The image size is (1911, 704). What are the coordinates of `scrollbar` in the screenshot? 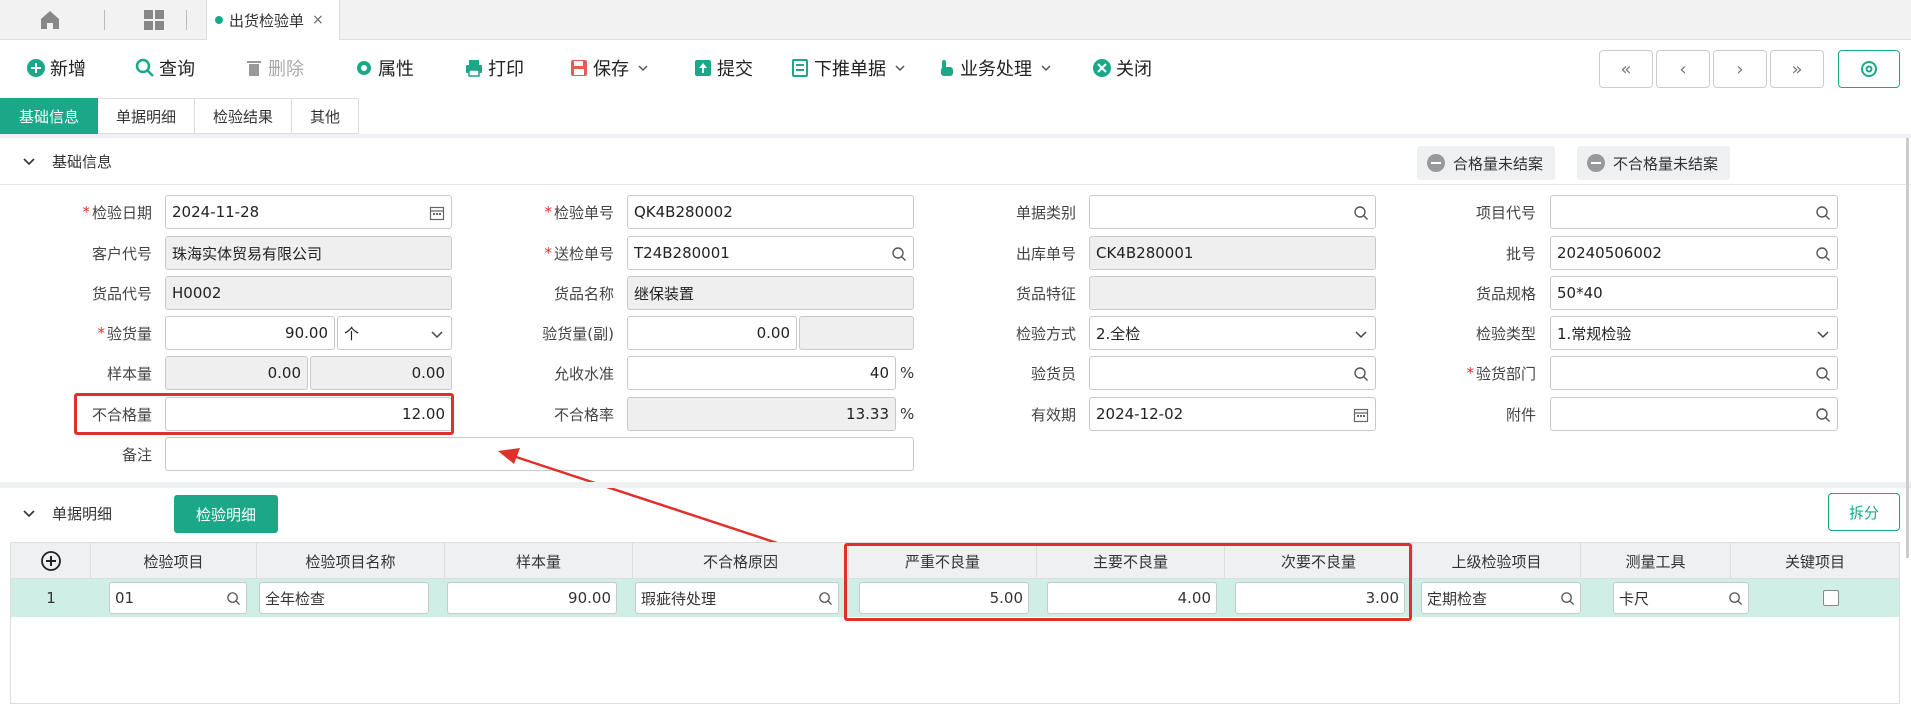 It's located at (1907, 348).